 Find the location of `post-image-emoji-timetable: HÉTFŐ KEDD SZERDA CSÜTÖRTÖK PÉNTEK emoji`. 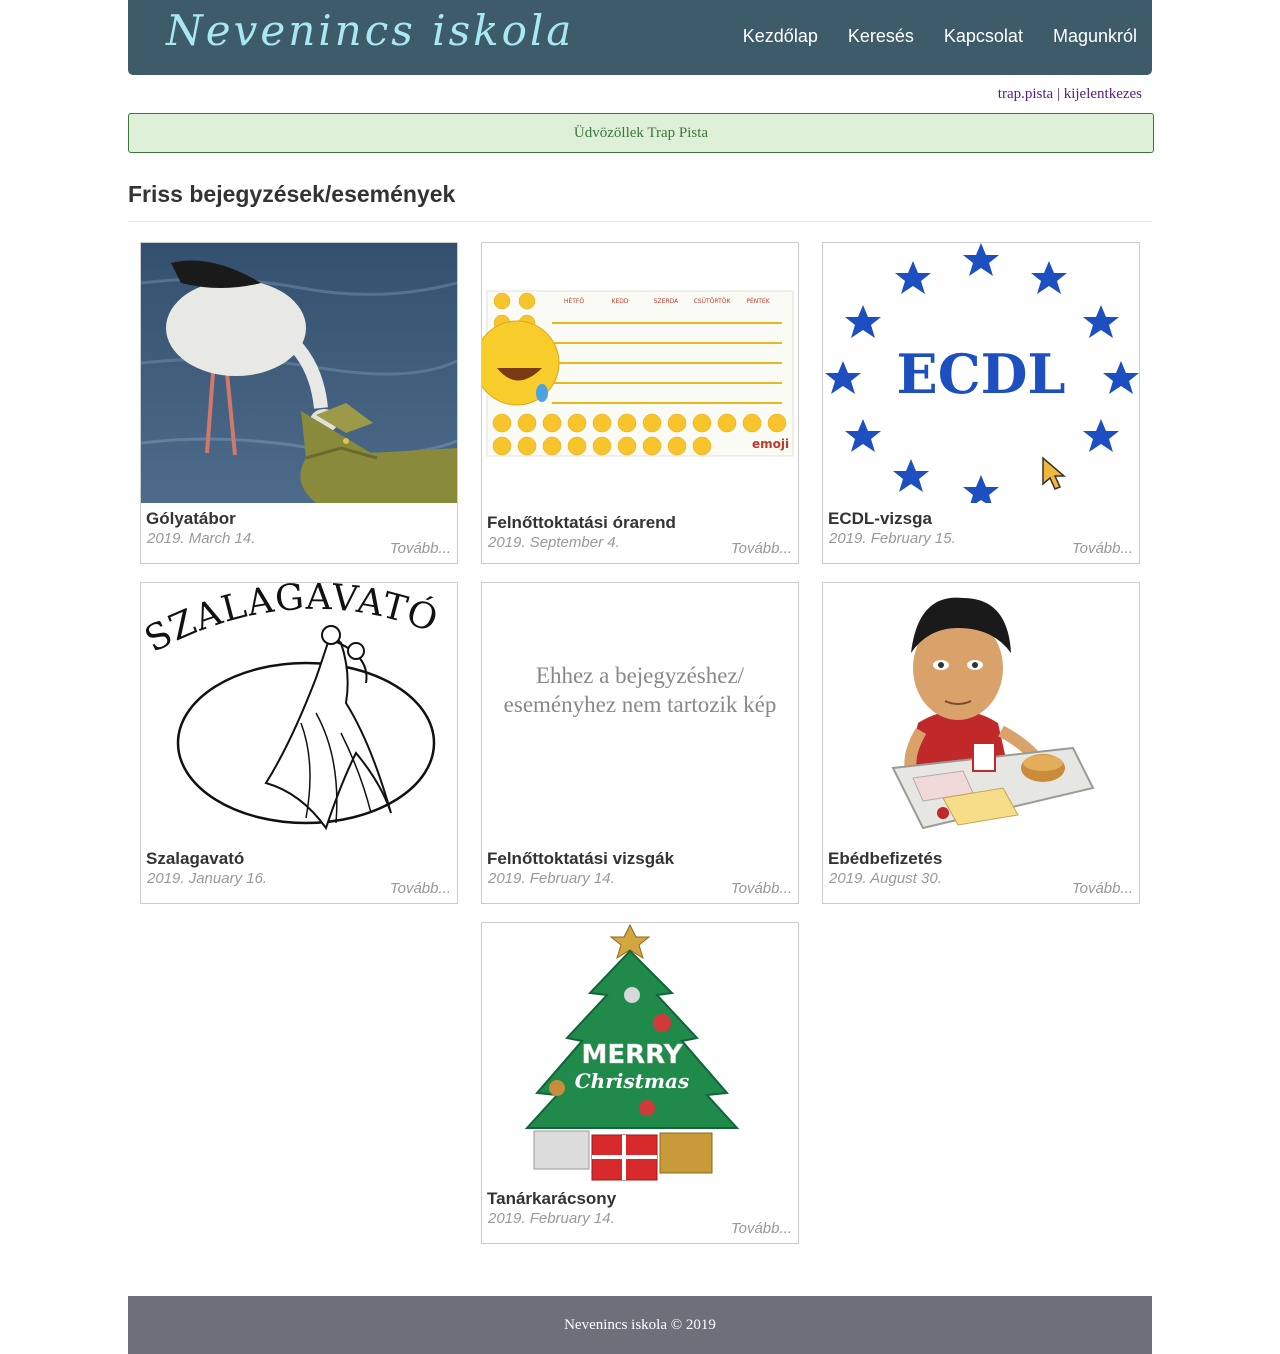

post-image-emoji-timetable: HÉTFŐ KEDD SZERDA CSÜTÖRTÖK PÉNTEK emoji is located at coordinates (640, 373).